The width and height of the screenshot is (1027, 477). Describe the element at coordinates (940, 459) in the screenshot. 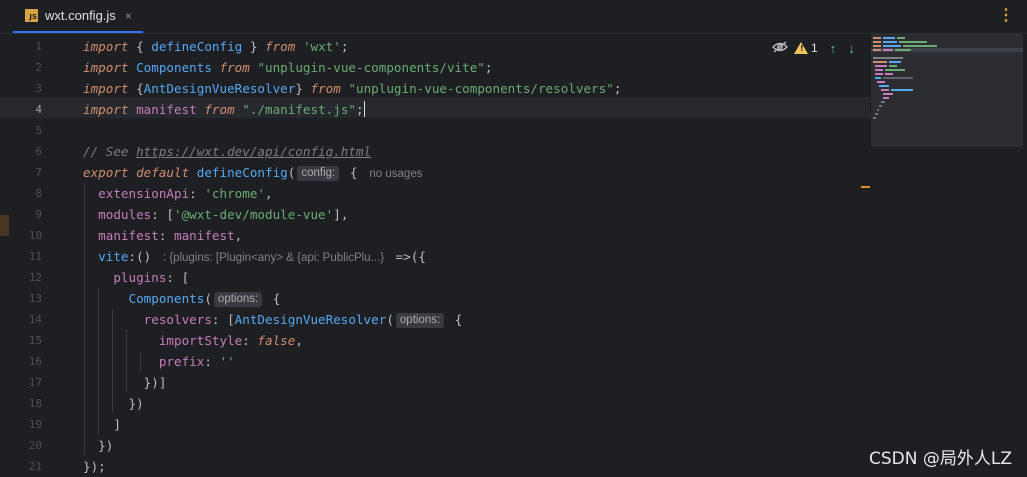

I see `watermark-text: CSDN @局外人LZ` at that location.